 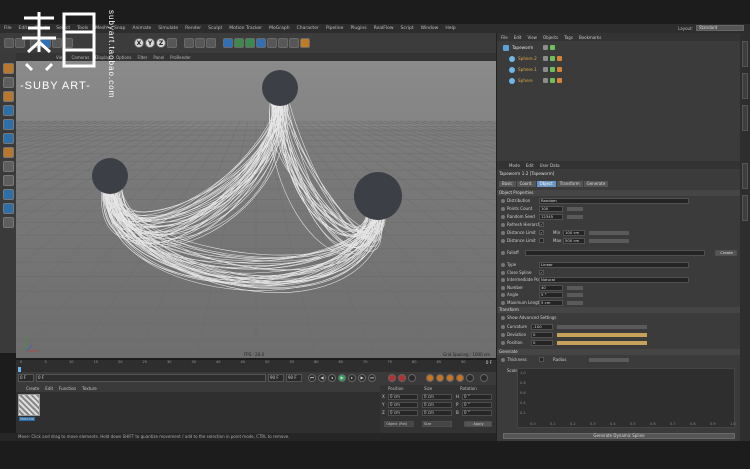 I want to click on subdivision-icon, so click(x=250, y=43).